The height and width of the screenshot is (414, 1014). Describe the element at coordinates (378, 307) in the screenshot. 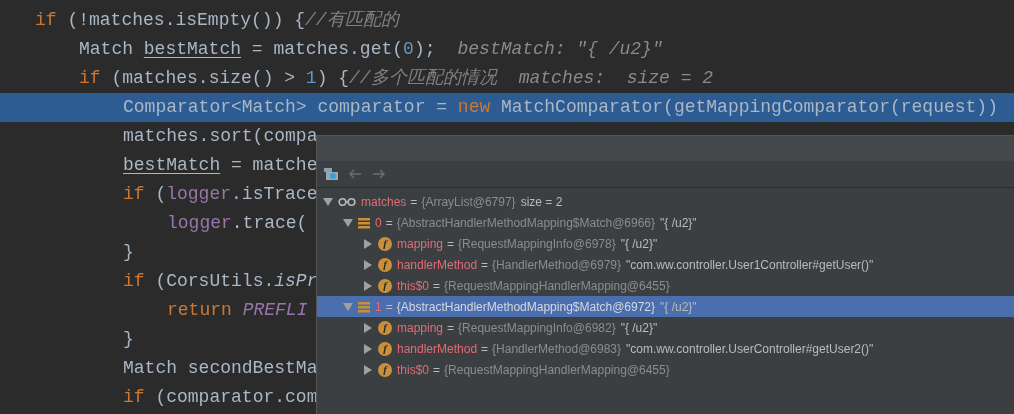

I see `variable-name: 1` at that location.